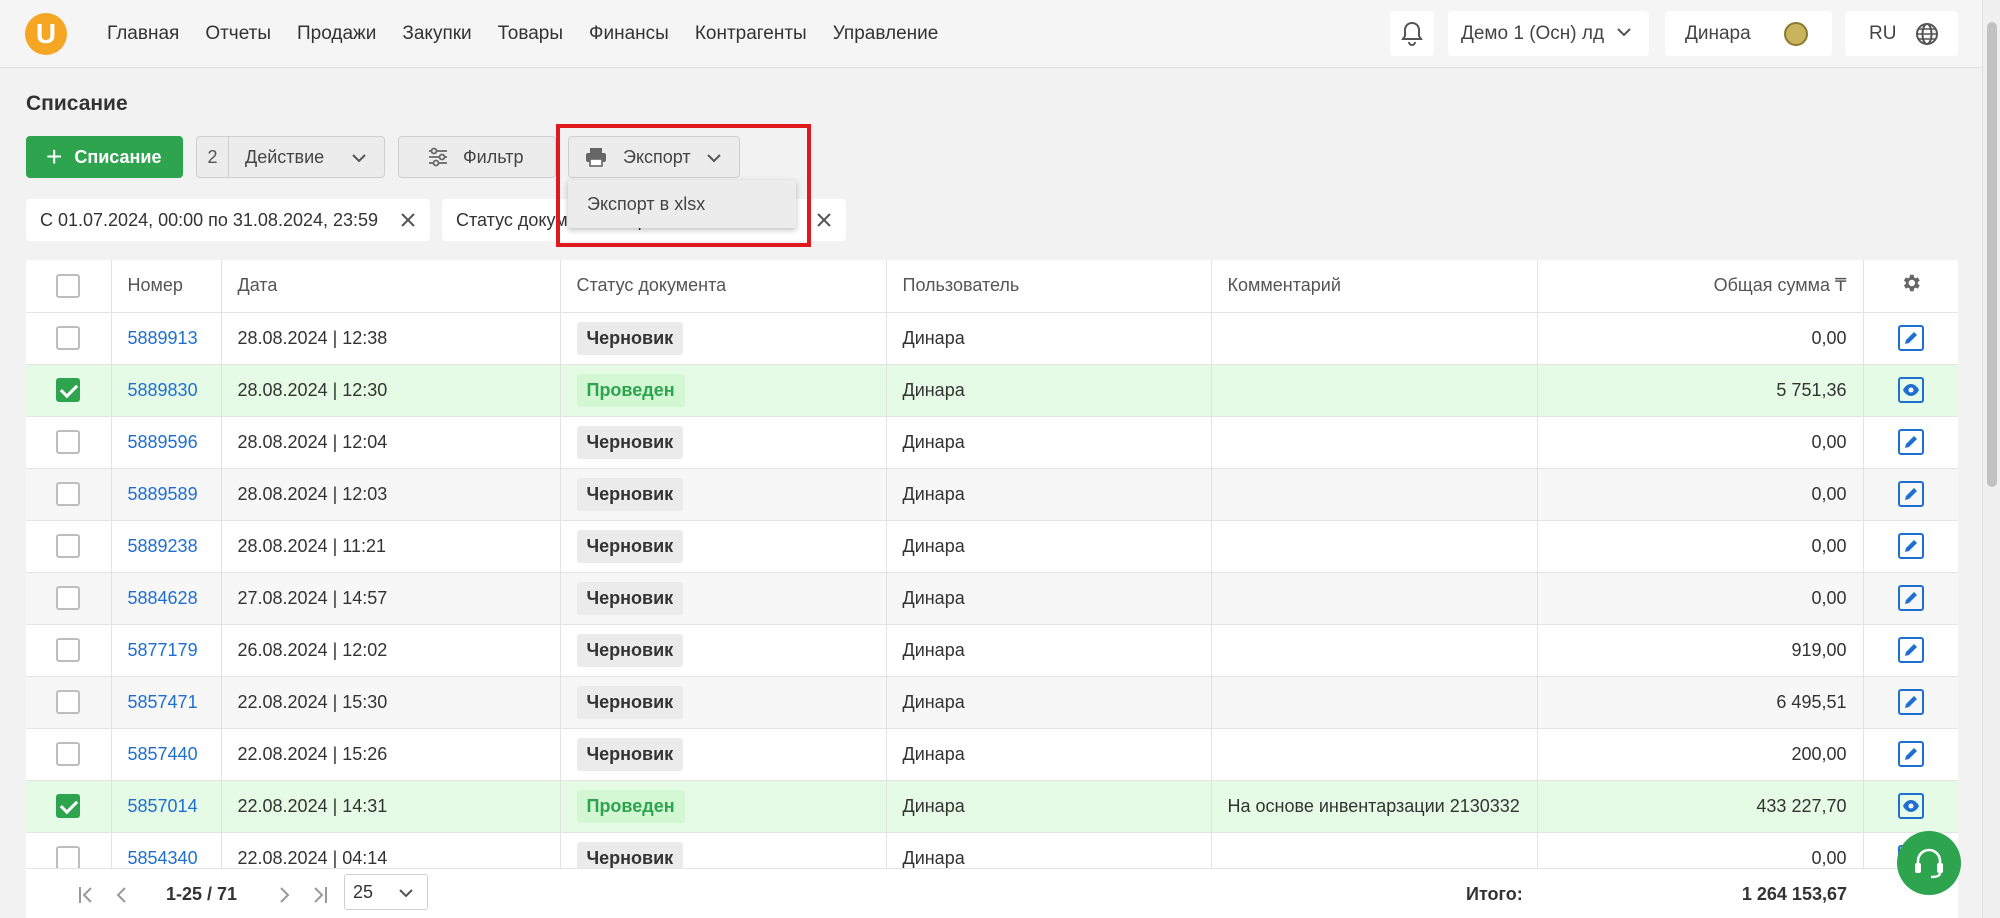  I want to click on nav-finance: Финансы, so click(629, 34).